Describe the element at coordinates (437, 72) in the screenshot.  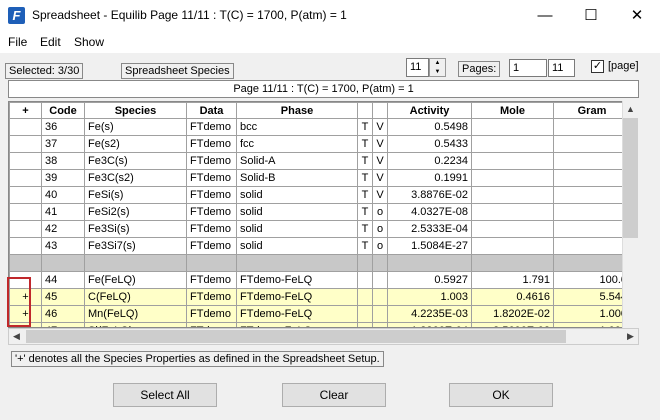
I see `spin-down-icon: ▼` at that location.